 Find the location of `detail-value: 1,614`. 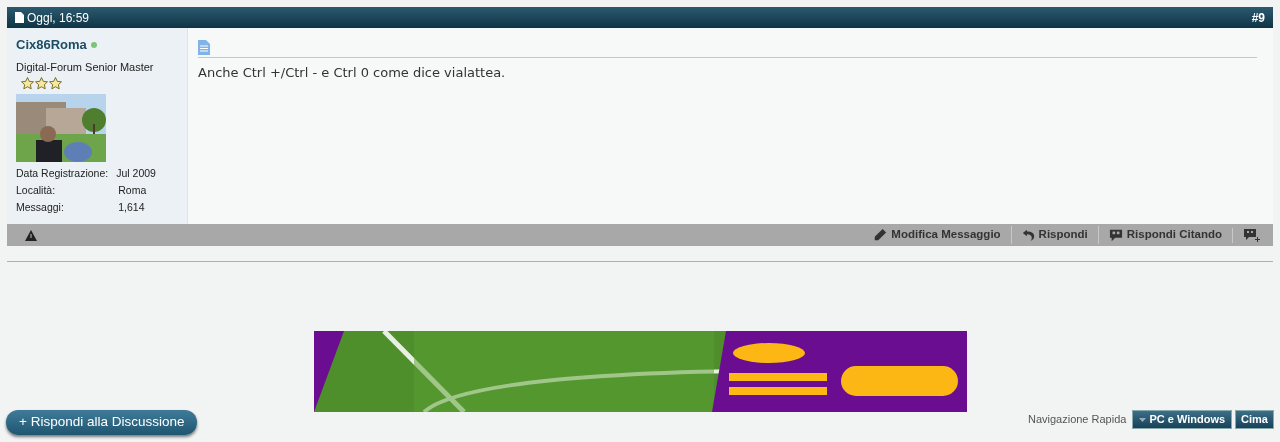

detail-value: 1,614 is located at coordinates (131, 207).